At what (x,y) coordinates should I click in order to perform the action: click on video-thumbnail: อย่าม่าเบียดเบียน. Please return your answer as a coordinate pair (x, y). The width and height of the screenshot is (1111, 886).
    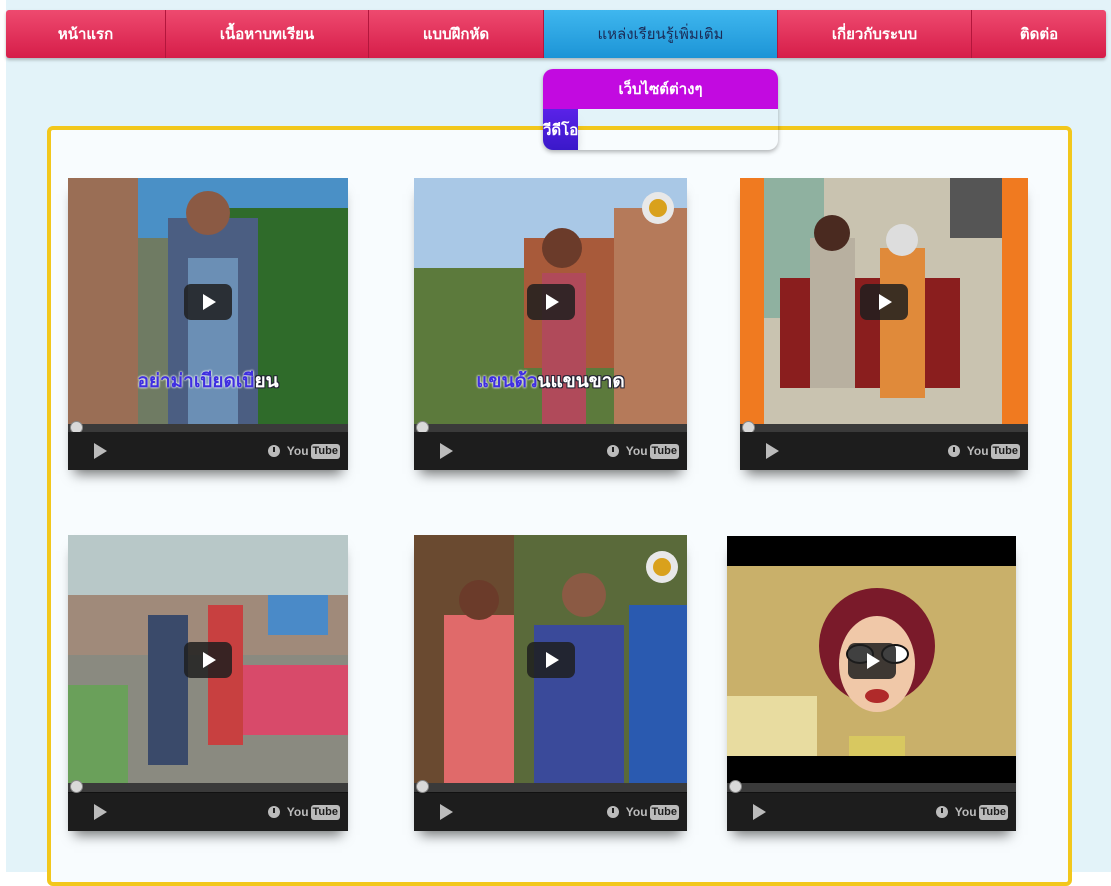
    Looking at the image, I should click on (208, 302).